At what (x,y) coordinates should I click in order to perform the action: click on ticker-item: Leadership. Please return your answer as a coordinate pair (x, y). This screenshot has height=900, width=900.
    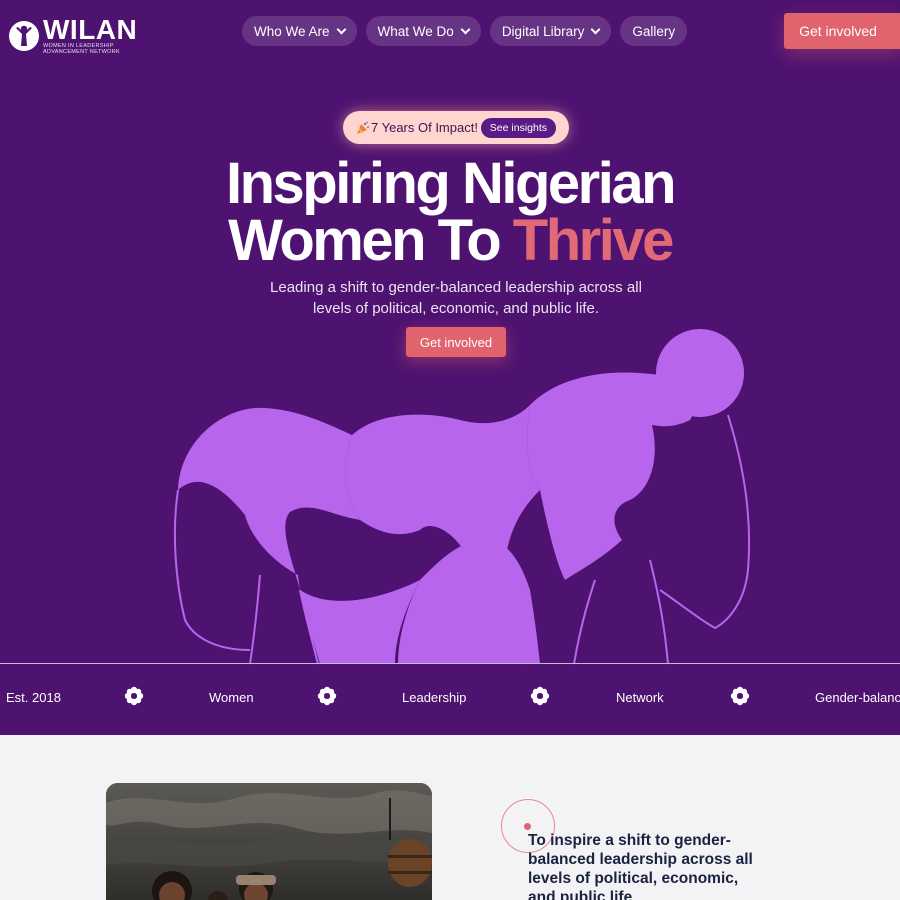
    Looking at the image, I should click on (434, 697).